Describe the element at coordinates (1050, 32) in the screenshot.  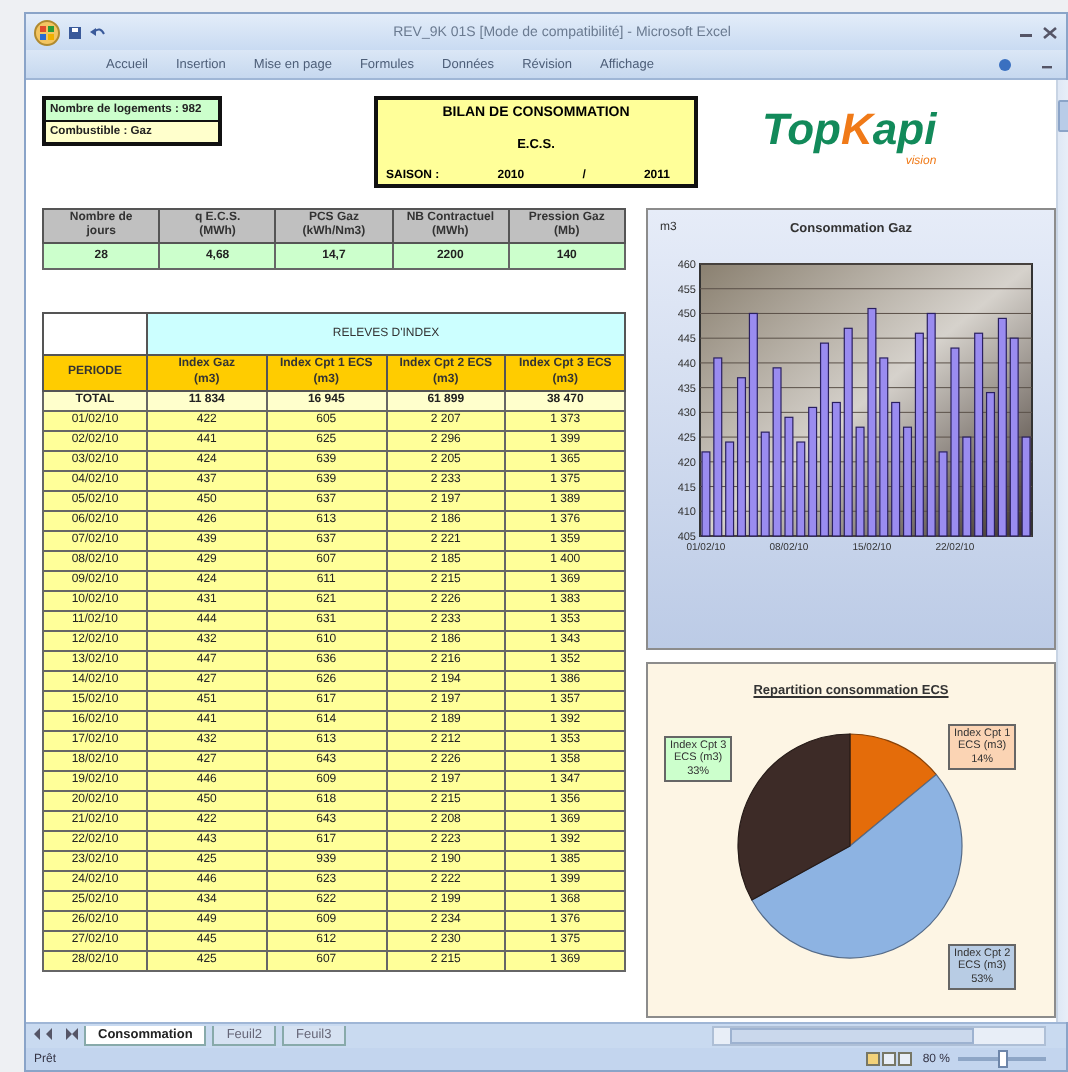
I see `close-icon` at that location.